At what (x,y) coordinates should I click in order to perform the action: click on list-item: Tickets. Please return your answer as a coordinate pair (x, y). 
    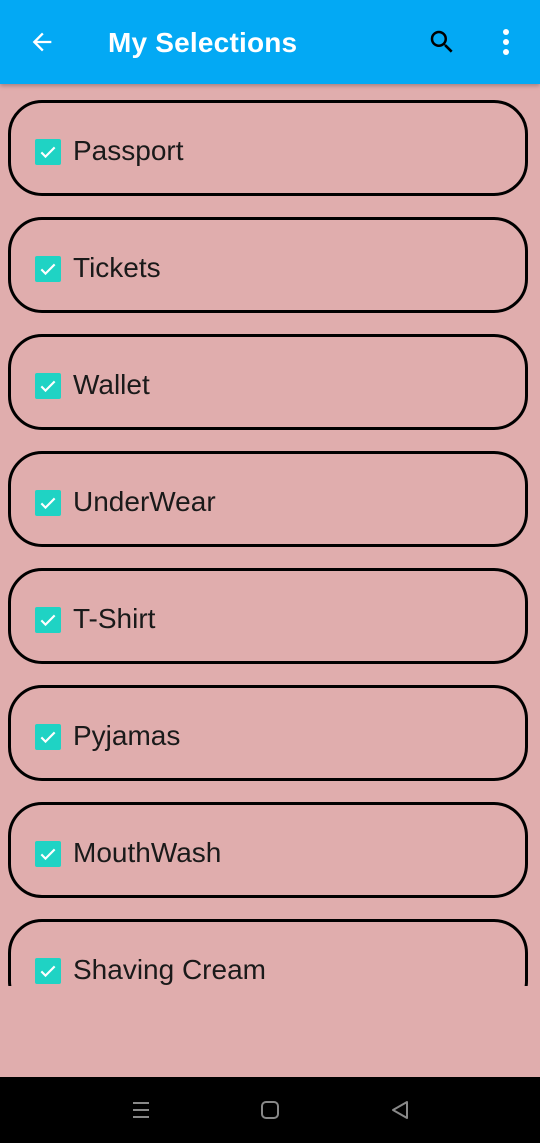
    Looking at the image, I should click on (268, 265).